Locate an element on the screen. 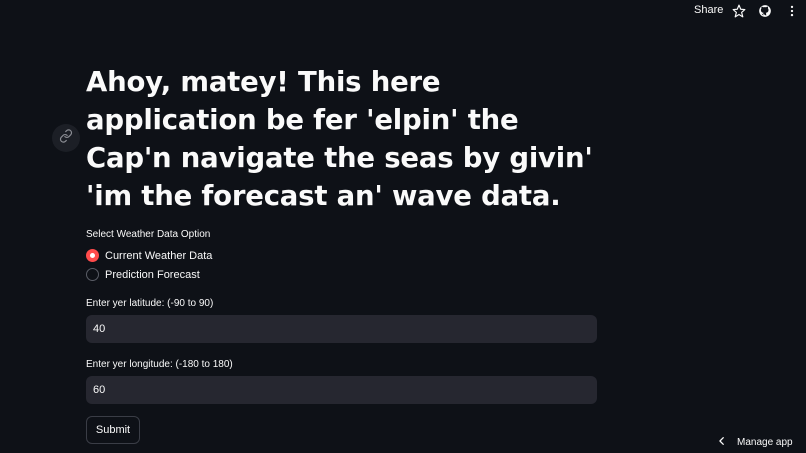 The height and width of the screenshot is (453, 806). radio-prediction-forecast: Prediction Forecast is located at coordinates (143, 274).